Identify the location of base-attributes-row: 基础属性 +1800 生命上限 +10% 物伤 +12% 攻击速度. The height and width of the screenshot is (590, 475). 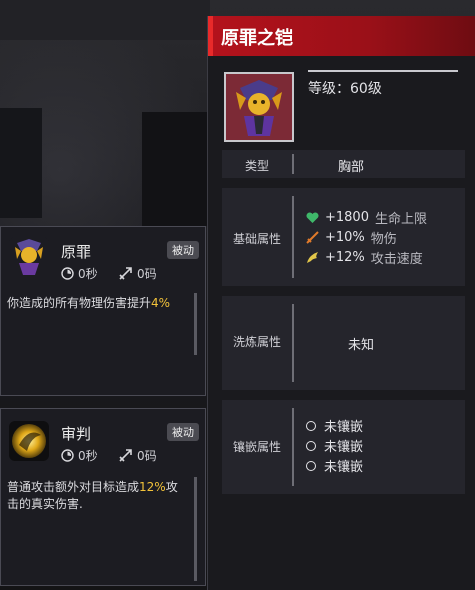
(343, 237).